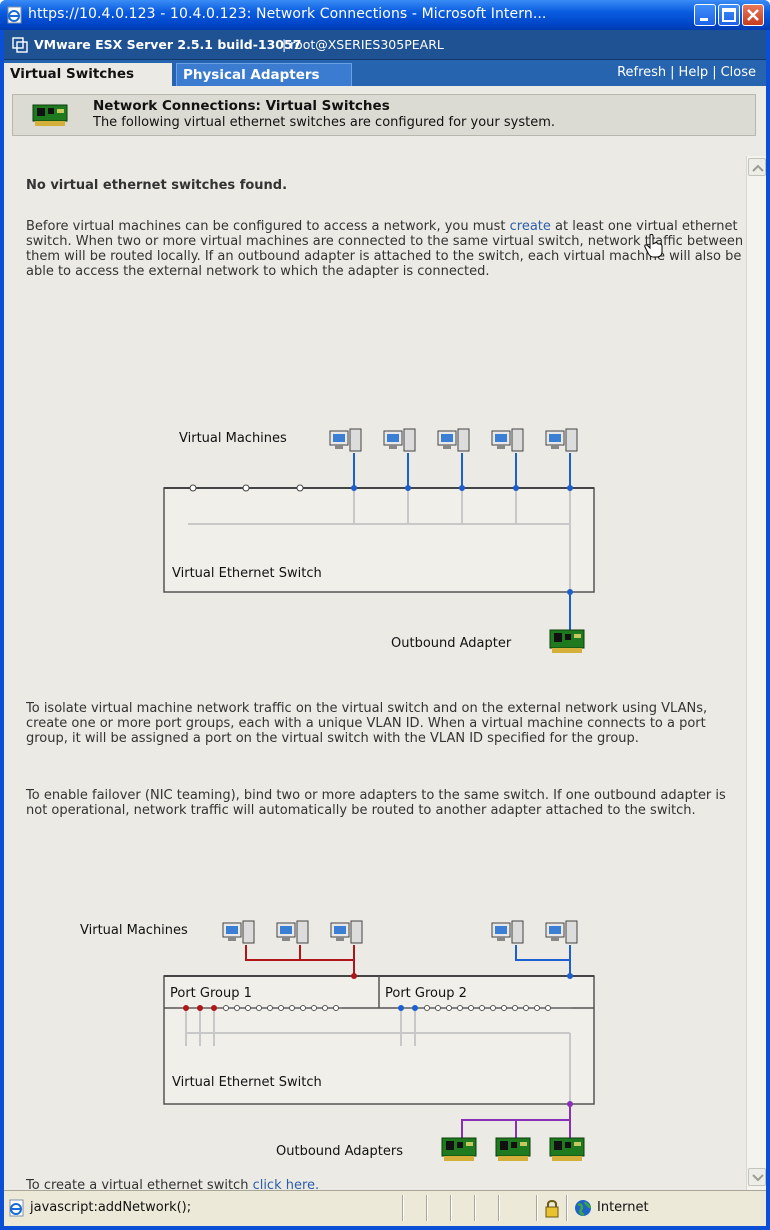 The height and width of the screenshot is (1230, 770). Describe the element at coordinates (430, 1132) in the screenshot. I see `outbound-adapters-area: Outbound Adapters` at that location.